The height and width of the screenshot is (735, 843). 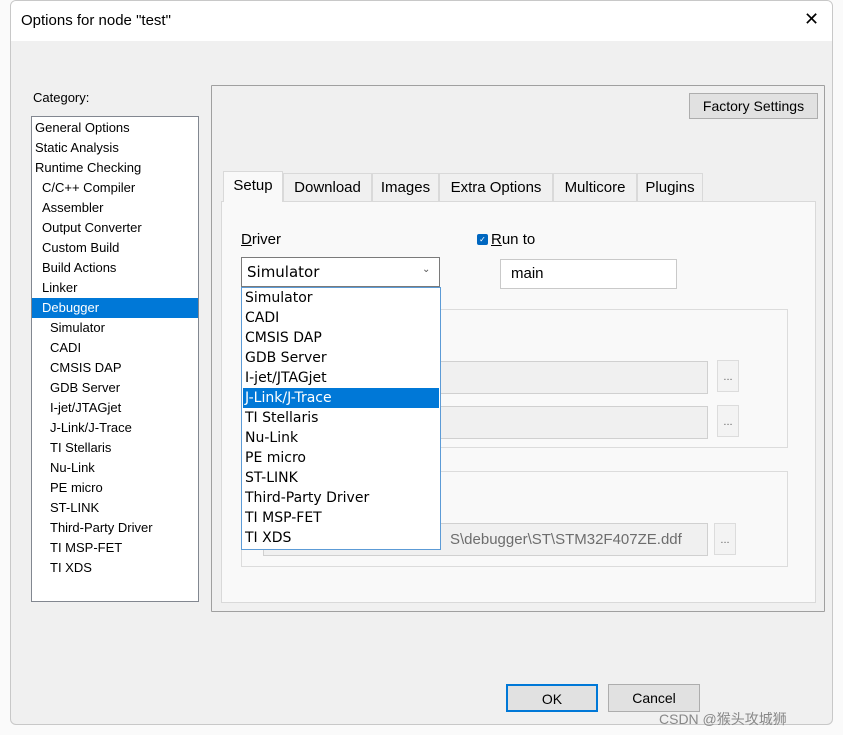 What do you see at coordinates (670, 187) in the screenshot?
I see `tab-plugins: Plugins` at bounding box center [670, 187].